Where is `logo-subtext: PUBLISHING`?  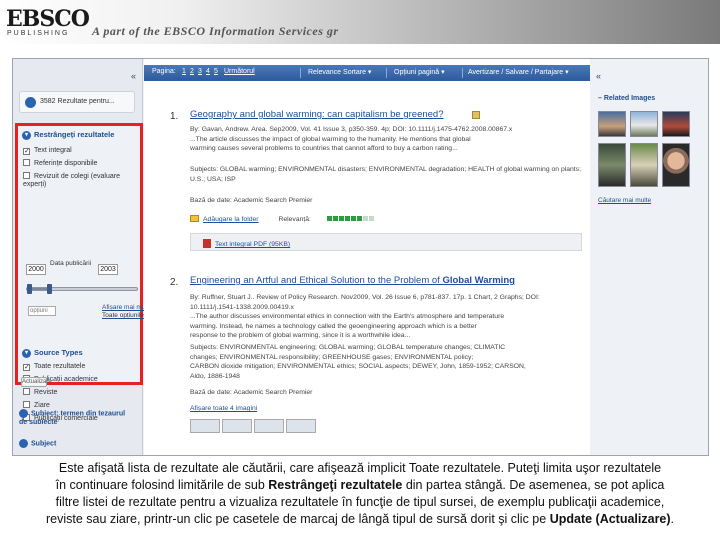
logo-subtext: PUBLISHING is located at coordinates (38, 33).